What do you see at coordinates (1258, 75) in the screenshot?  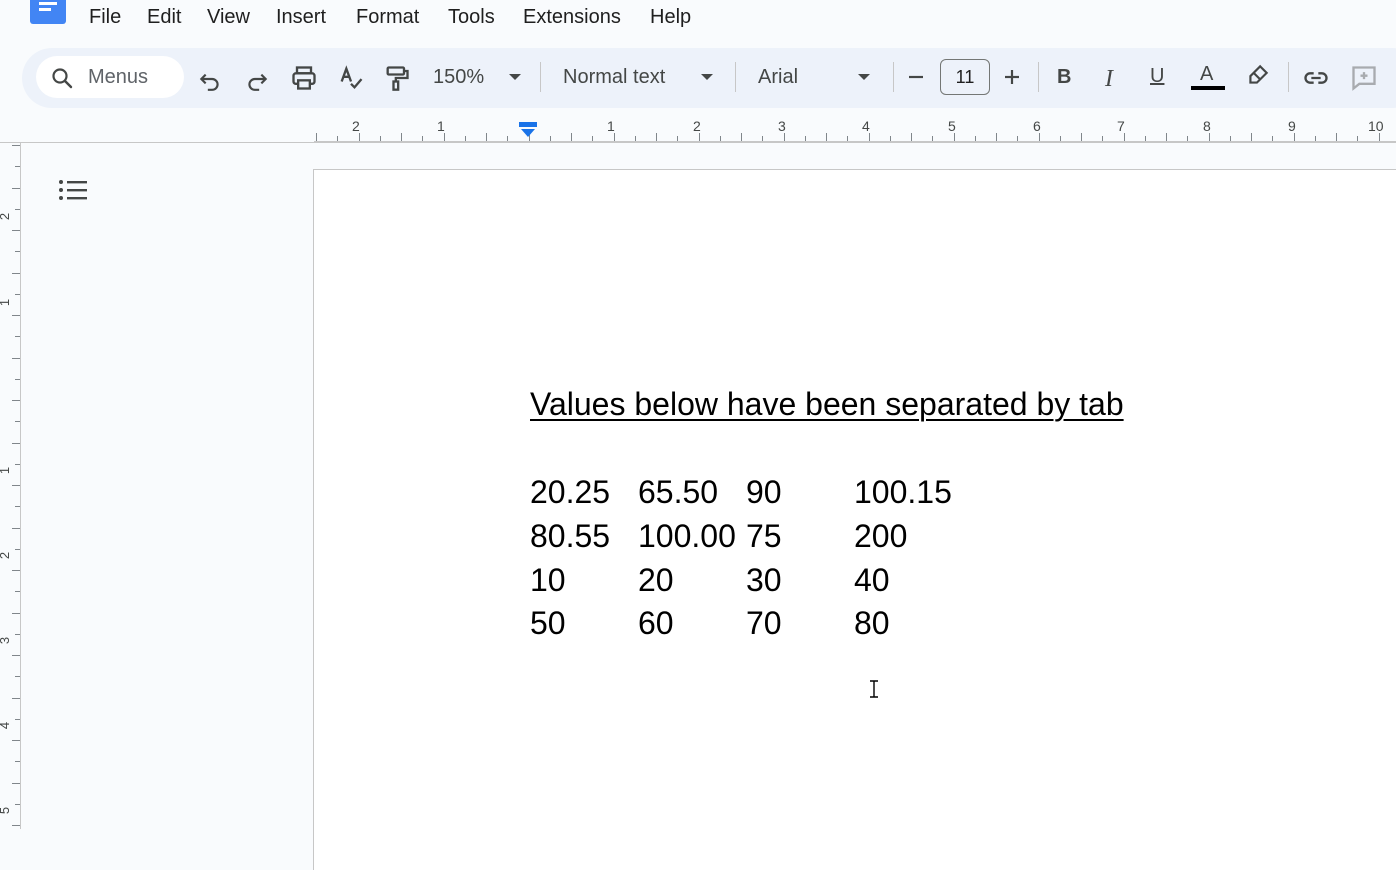 I see `highlight-pen-icon` at bounding box center [1258, 75].